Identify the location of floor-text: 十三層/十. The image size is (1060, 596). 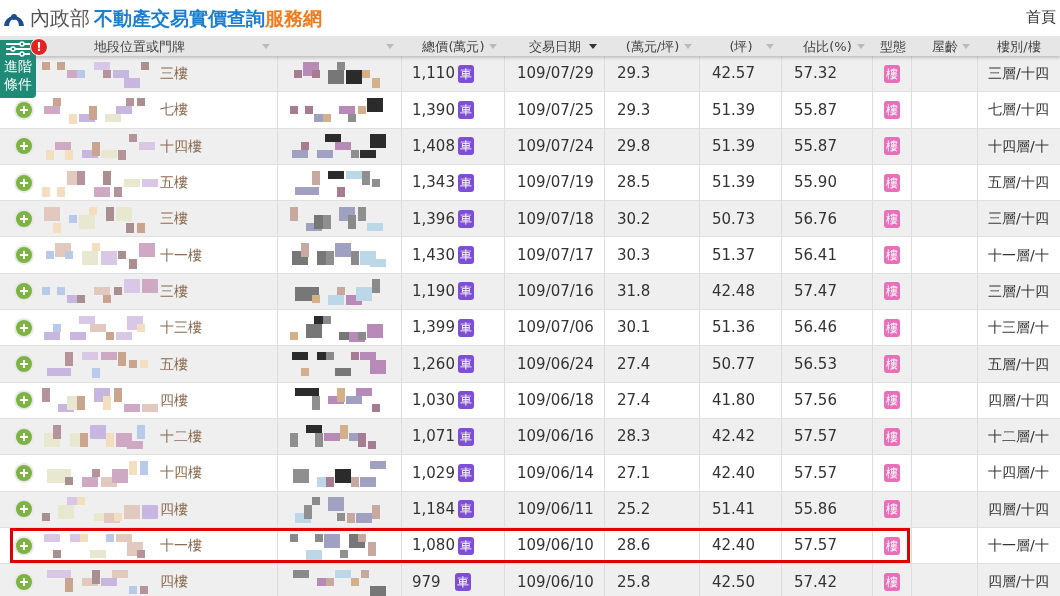
(1018, 328).